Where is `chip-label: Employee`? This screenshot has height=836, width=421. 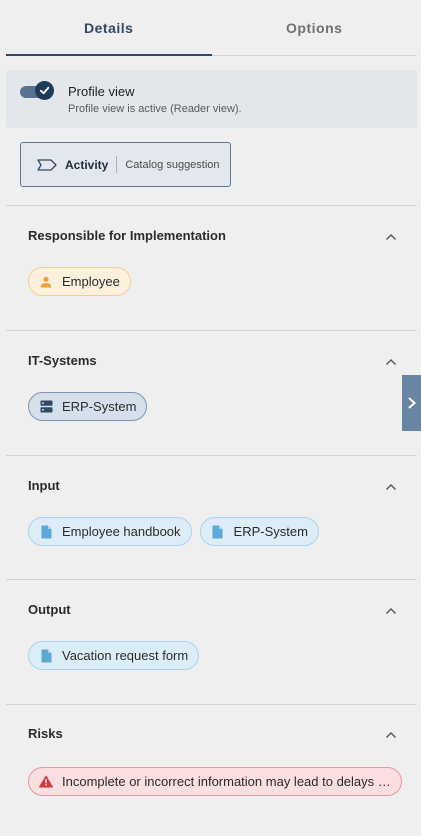 chip-label: Employee is located at coordinates (91, 281).